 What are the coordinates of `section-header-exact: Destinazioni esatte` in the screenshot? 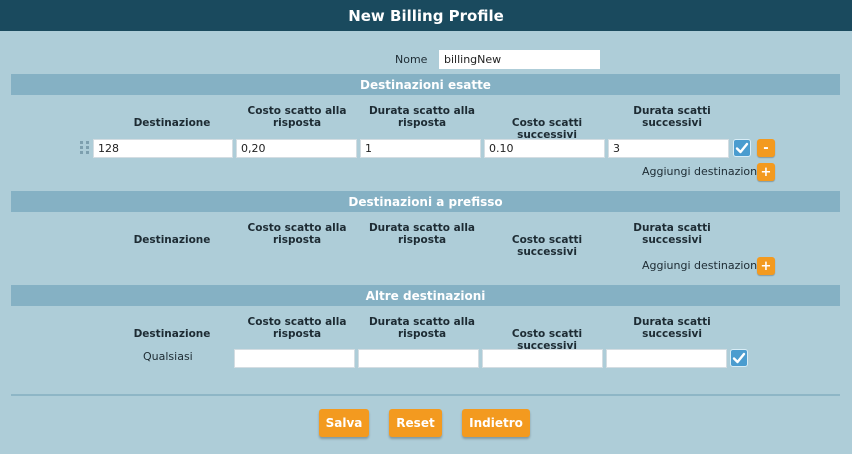 It's located at (425, 84).